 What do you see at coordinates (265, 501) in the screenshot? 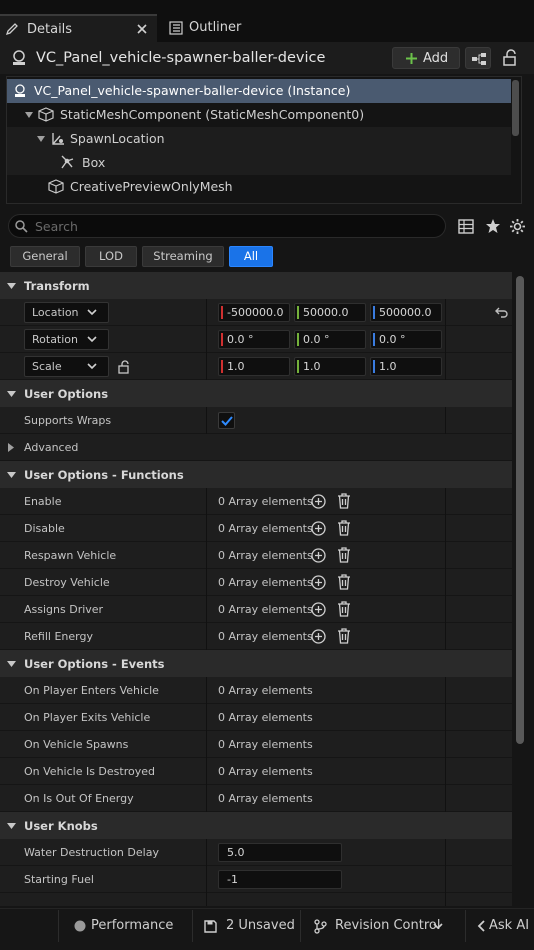
I see `array-count: 0 Array elements` at bounding box center [265, 501].